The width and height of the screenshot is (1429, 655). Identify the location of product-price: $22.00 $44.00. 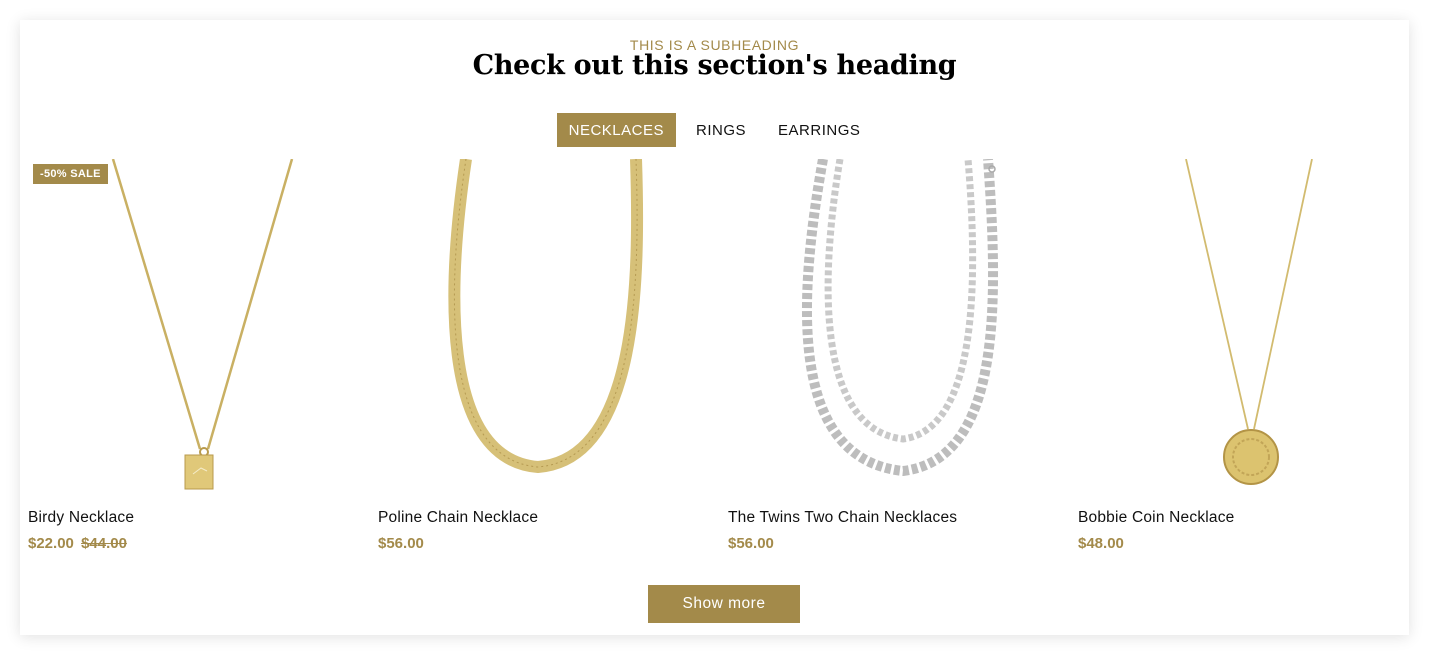
(77, 543).